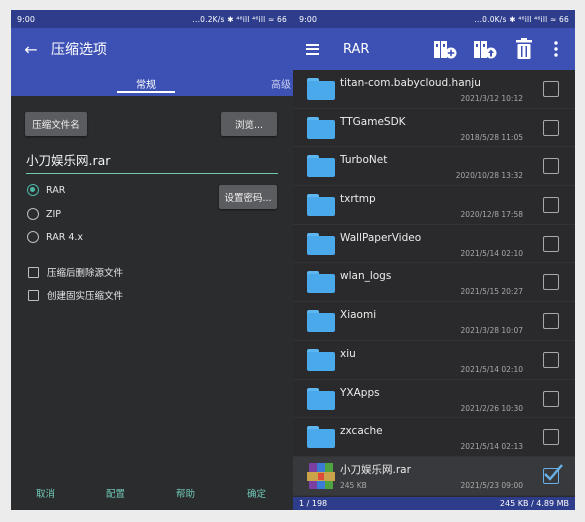  Describe the element at coordinates (115, 493) in the screenshot. I see `config-button: 配置` at that location.